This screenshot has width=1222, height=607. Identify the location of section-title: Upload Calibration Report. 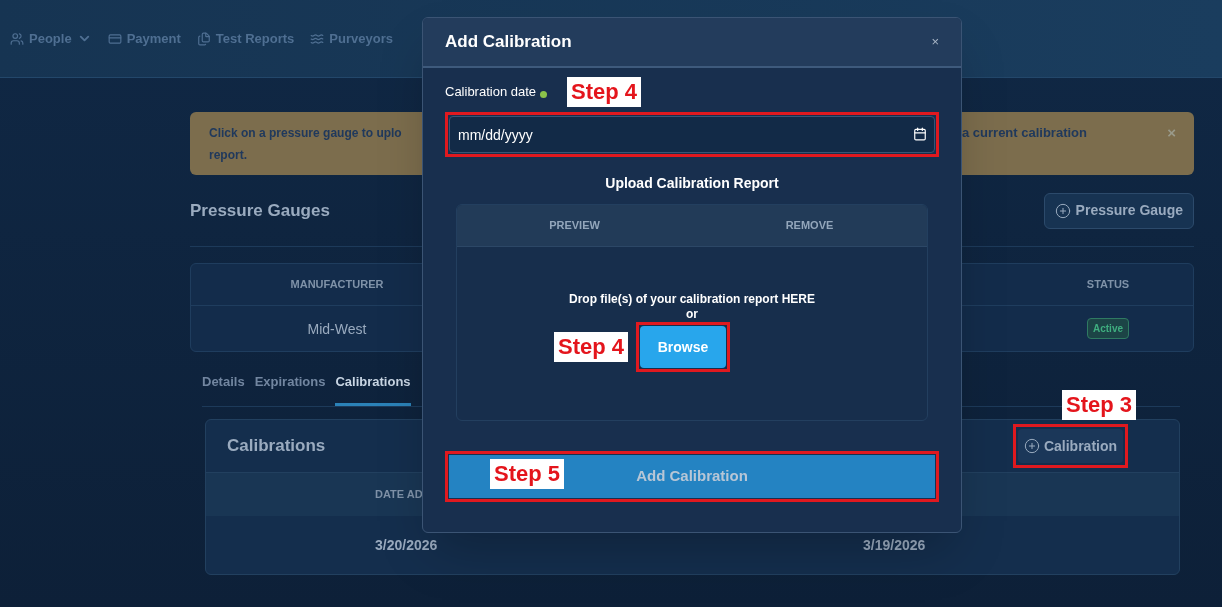
(692, 183).